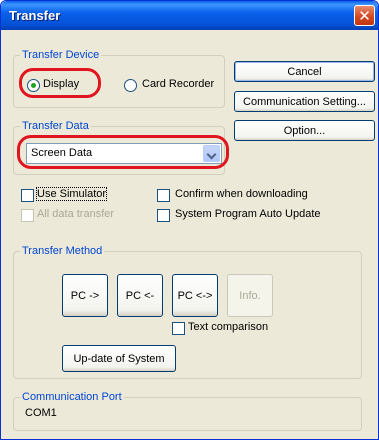 The image size is (379, 440). Describe the element at coordinates (189, 15) in the screenshot. I see `title-bar: Transfer ✕` at that location.